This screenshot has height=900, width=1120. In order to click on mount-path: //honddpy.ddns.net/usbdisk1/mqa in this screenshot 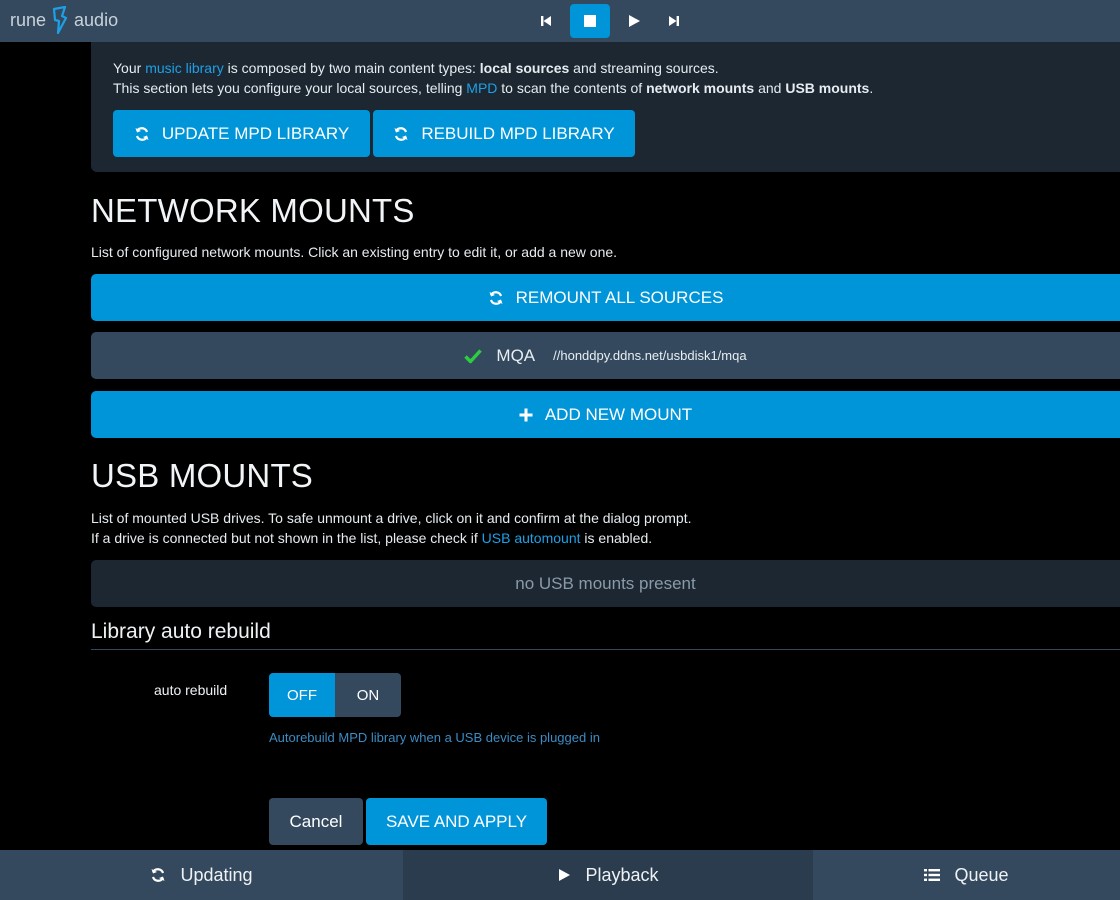, I will do `click(650, 355)`.